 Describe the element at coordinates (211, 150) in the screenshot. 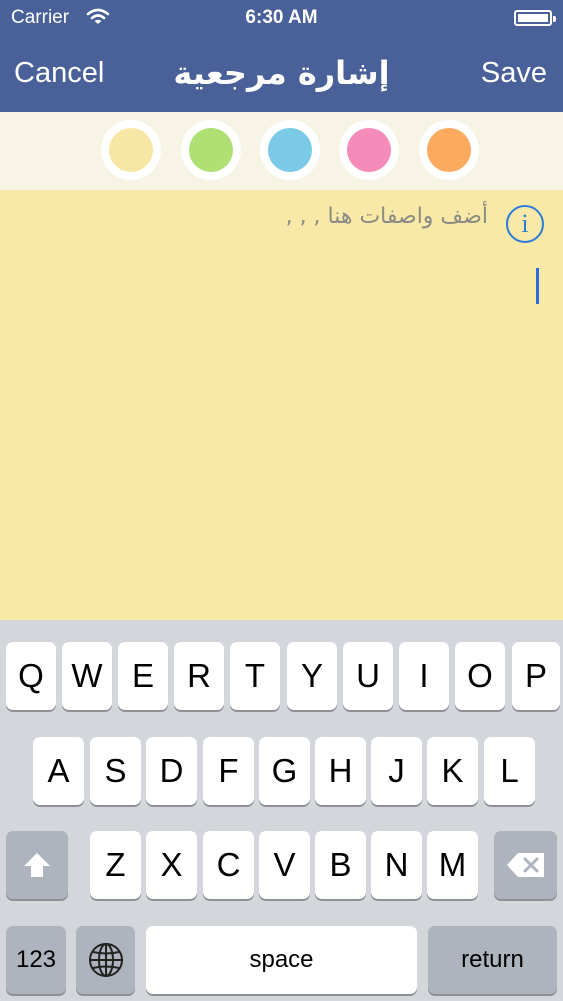

I see `color-swatch-green` at that location.